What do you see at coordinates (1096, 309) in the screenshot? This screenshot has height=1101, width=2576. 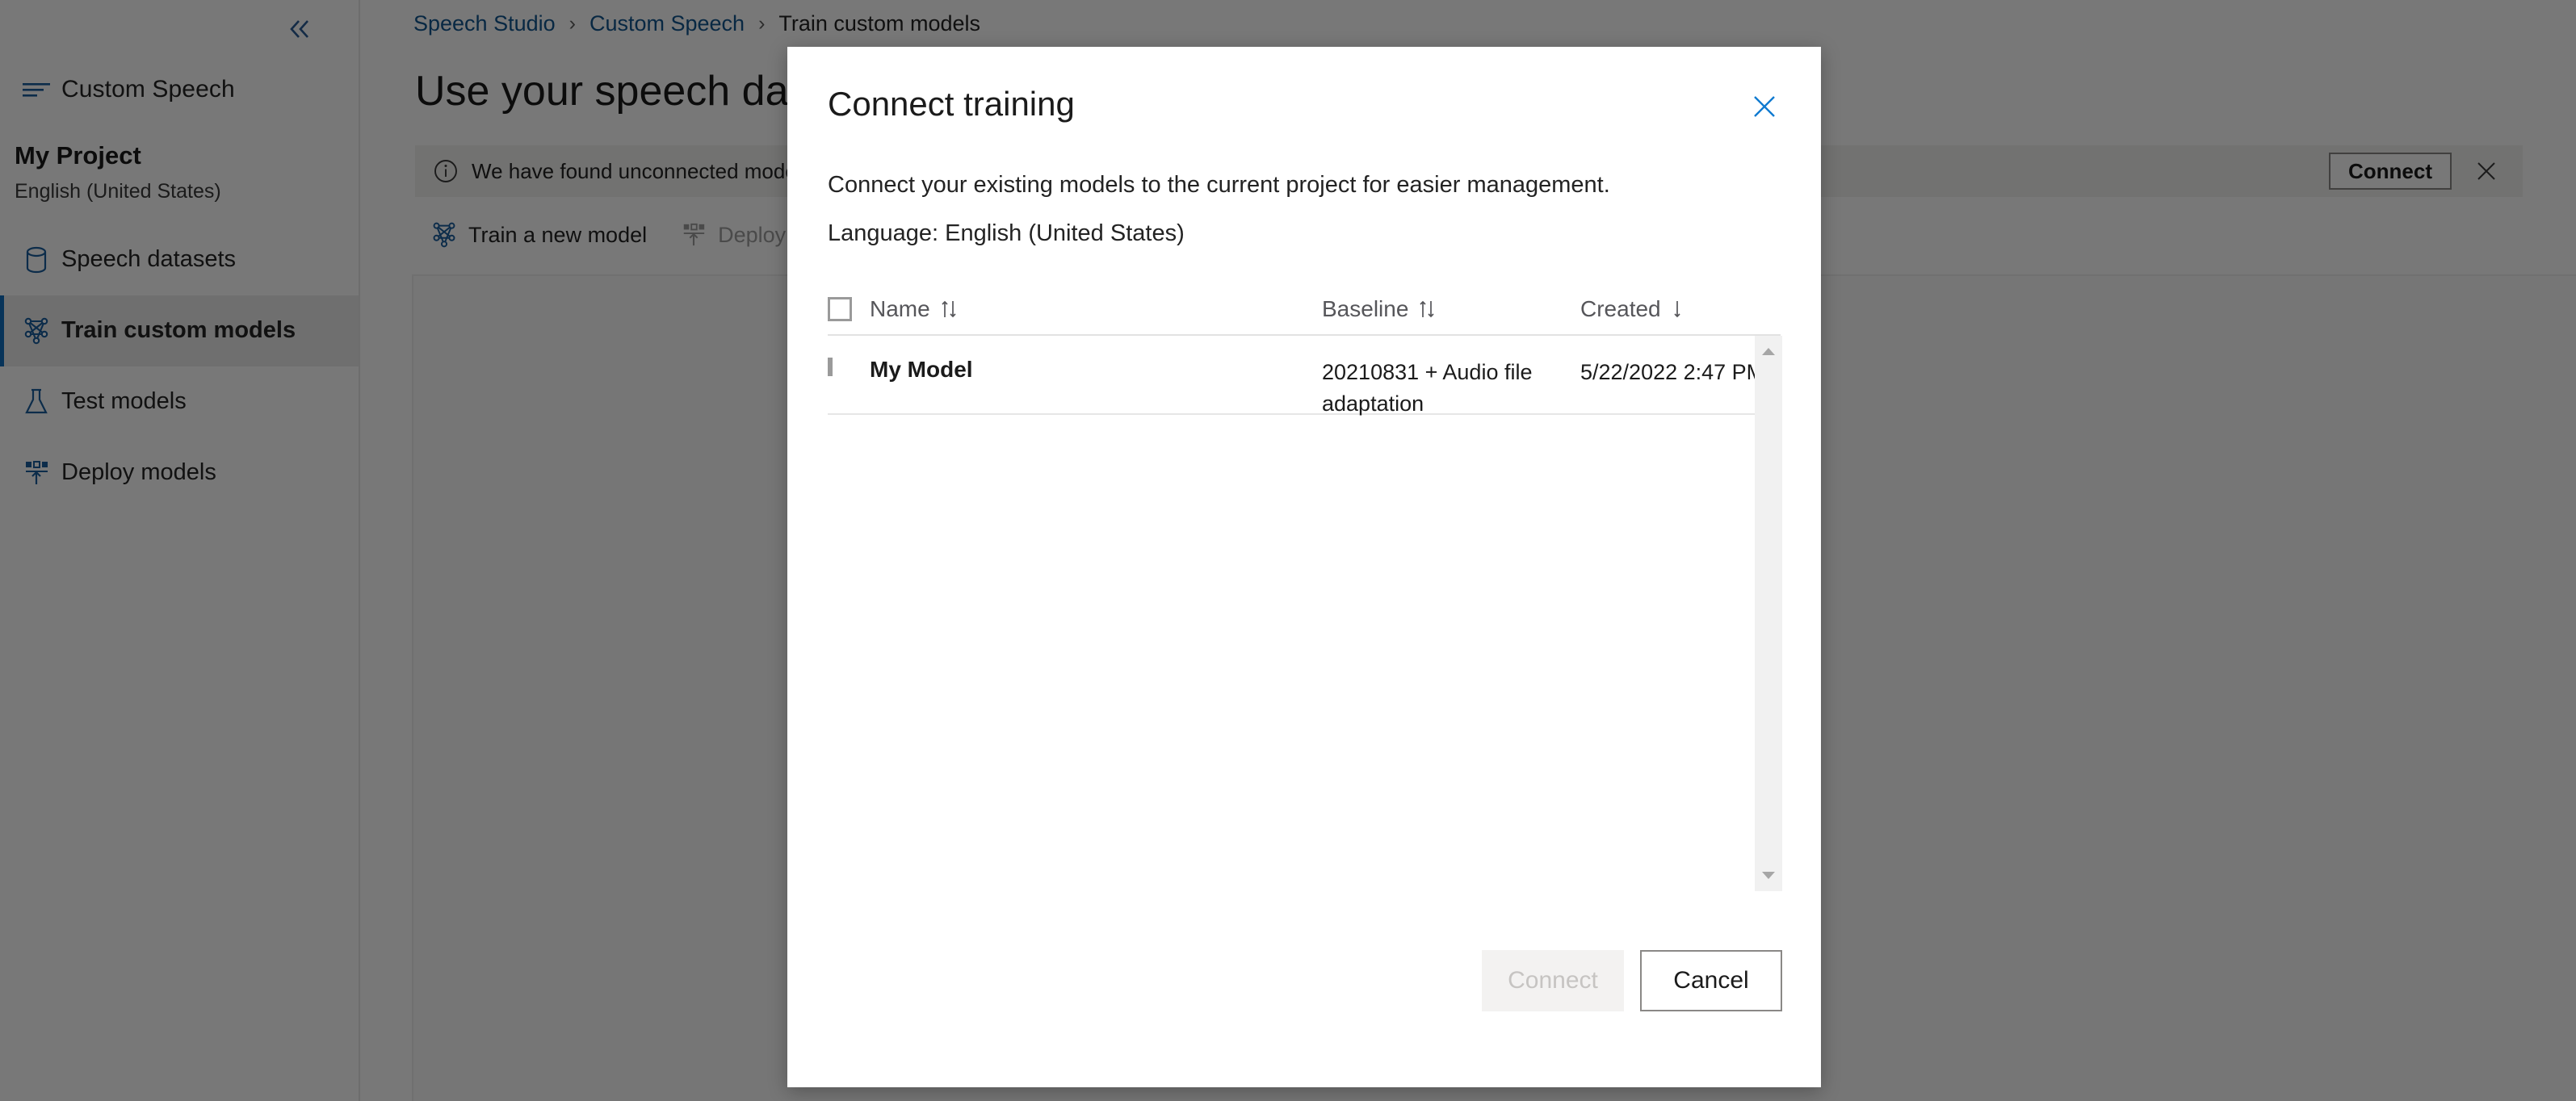 I see `column-header-name: Name` at bounding box center [1096, 309].